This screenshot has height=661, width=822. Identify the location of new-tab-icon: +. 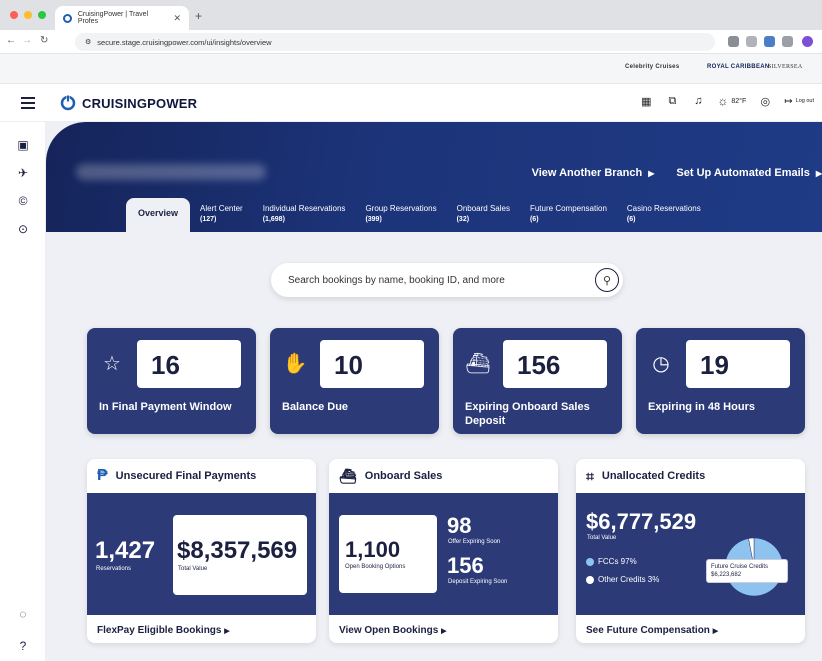
(198, 16).